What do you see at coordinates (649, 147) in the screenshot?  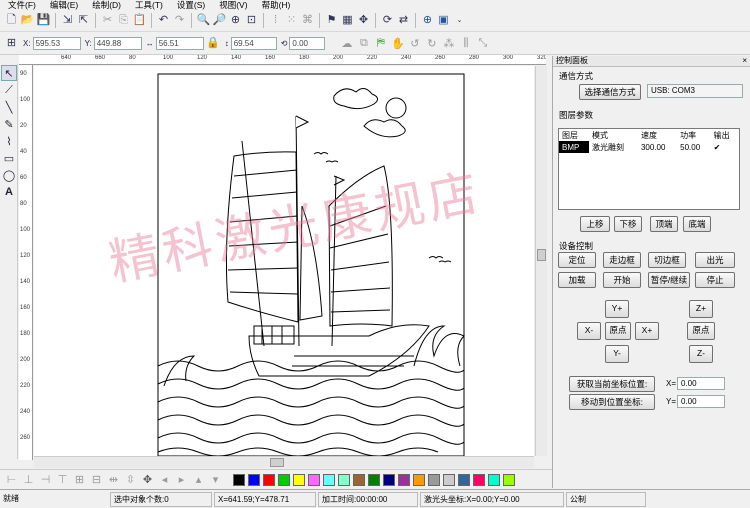 I see `table-row: BMP 激光雕刻 300.00 50.00 ✔` at bounding box center [649, 147].